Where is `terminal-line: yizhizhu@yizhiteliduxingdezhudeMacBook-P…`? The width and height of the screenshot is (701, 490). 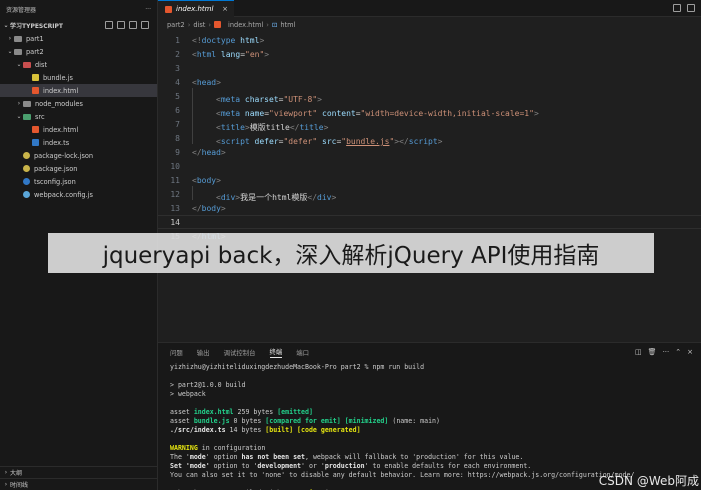
terminal-line: yizhizhu@yizhiteliduxingdezhudeMacBook-P… is located at coordinates (432, 367).